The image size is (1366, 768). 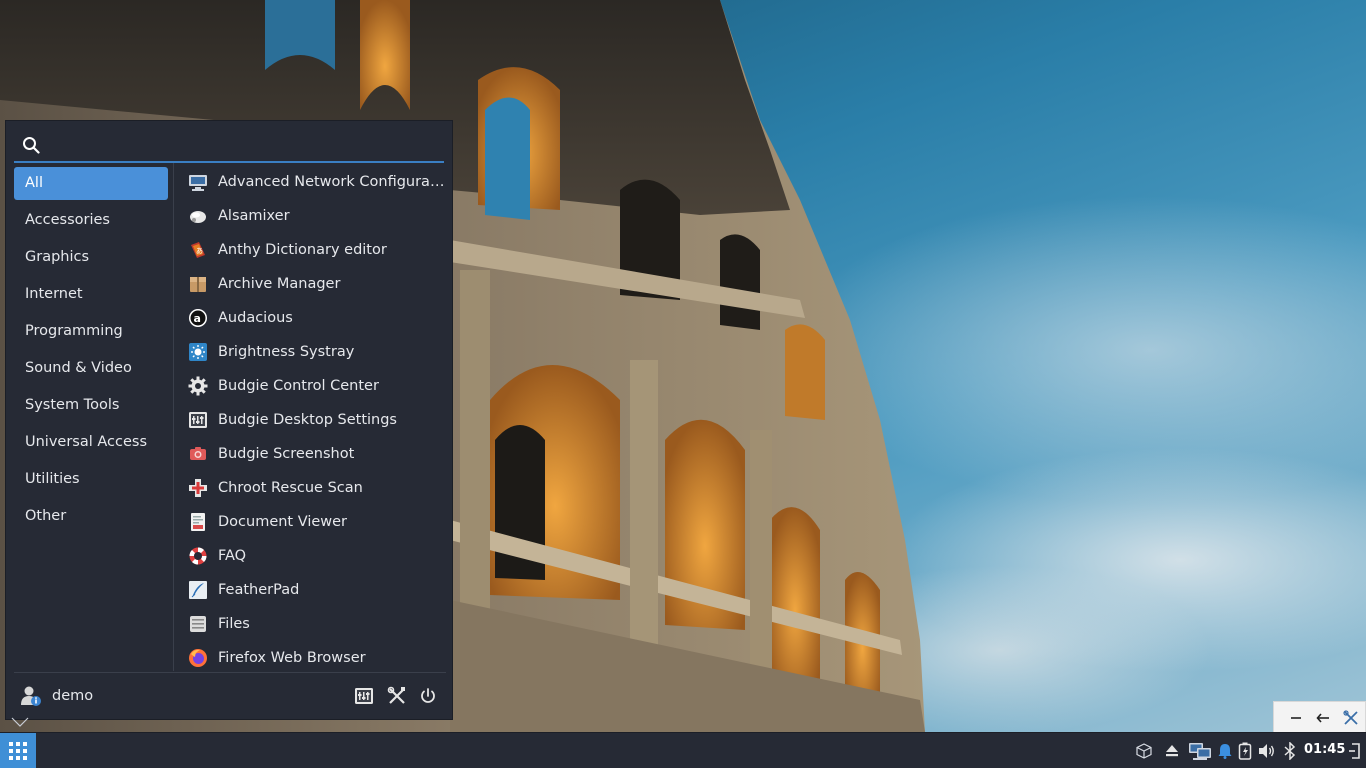 What do you see at coordinates (198, 624) in the screenshot?
I see `files-icon` at bounding box center [198, 624].